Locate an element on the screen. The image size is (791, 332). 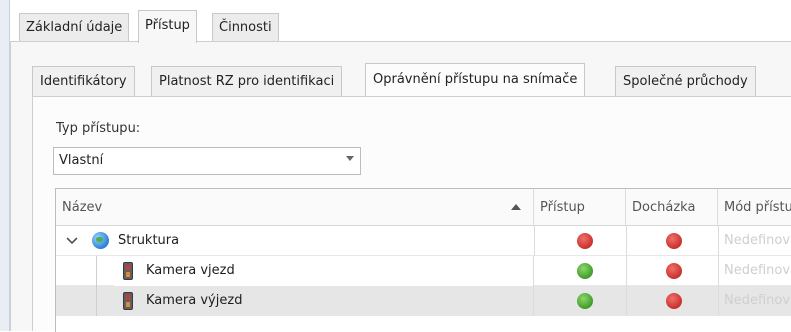
access-type-select: Vlastní is located at coordinates (207, 161).